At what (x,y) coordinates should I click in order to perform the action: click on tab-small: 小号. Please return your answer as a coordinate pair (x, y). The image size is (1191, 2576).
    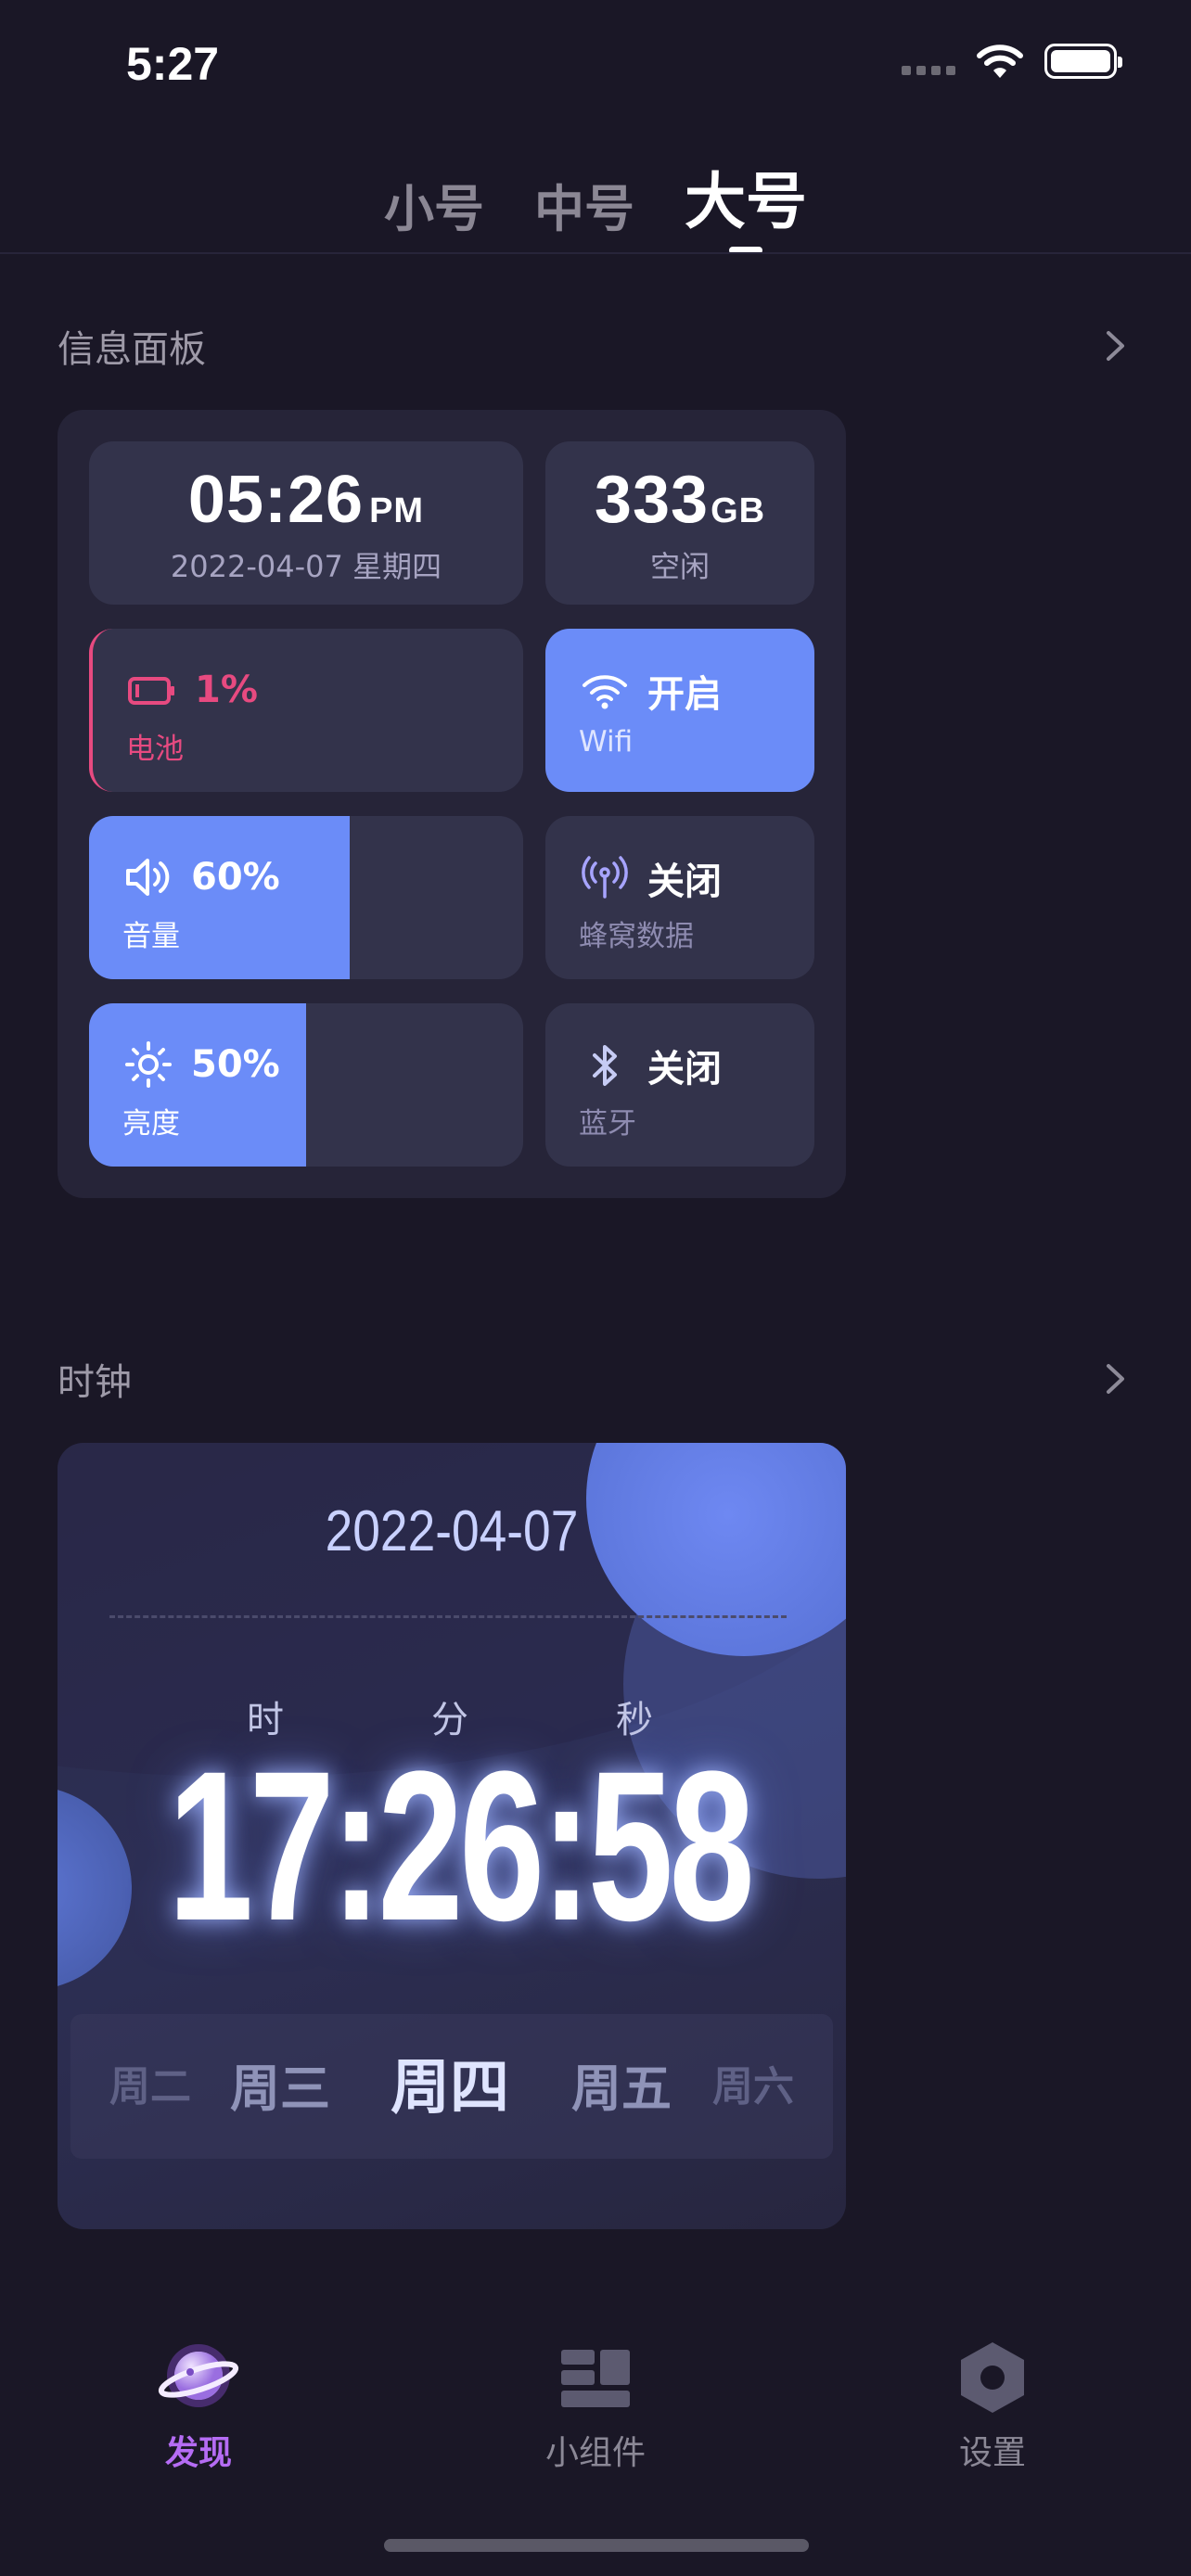
    Looking at the image, I should click on (434, 204).